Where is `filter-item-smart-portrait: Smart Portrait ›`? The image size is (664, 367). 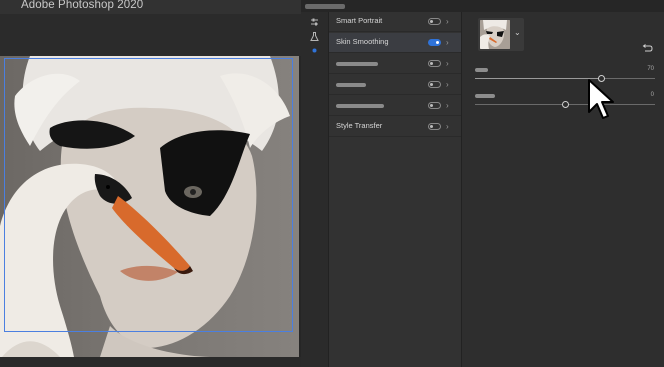 filter-item-smart-portrait: Smart Portrait › is located at coordinates (395, 22).